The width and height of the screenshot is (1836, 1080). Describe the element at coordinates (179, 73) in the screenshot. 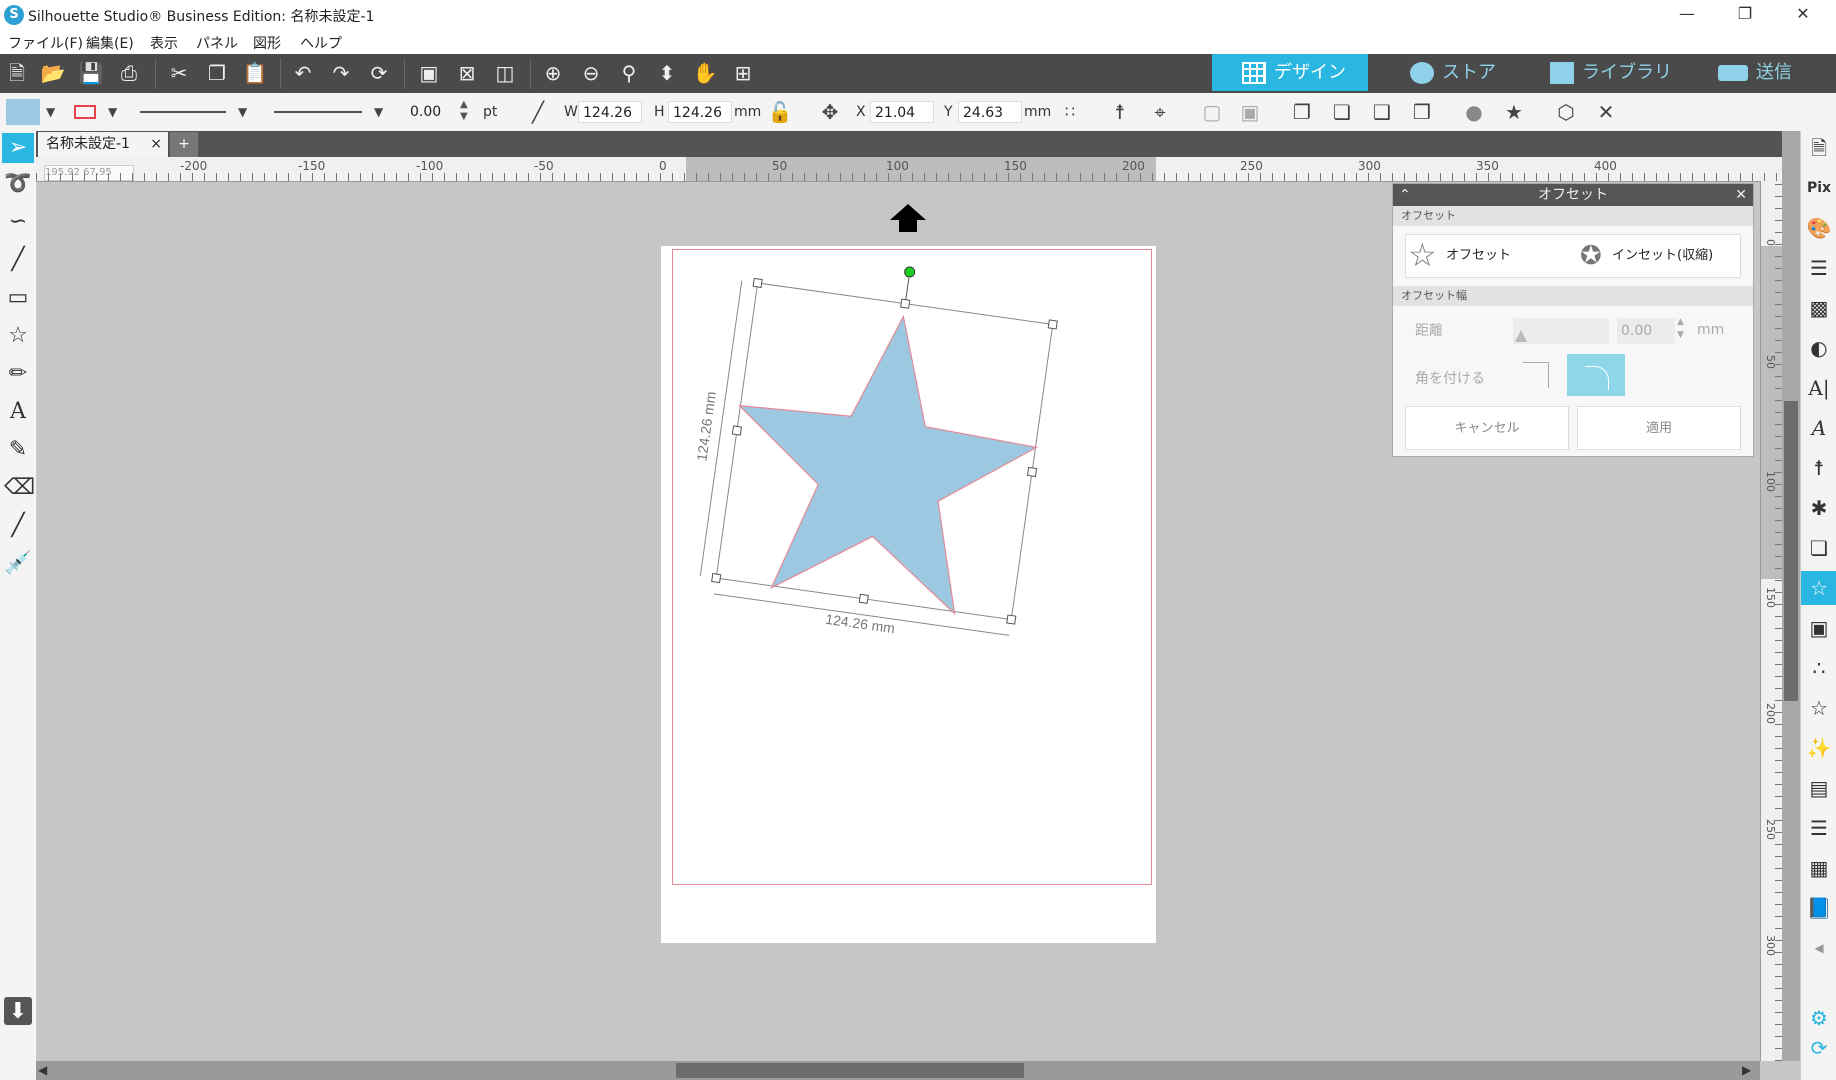

I see `cut-icon: ✂` at that location.